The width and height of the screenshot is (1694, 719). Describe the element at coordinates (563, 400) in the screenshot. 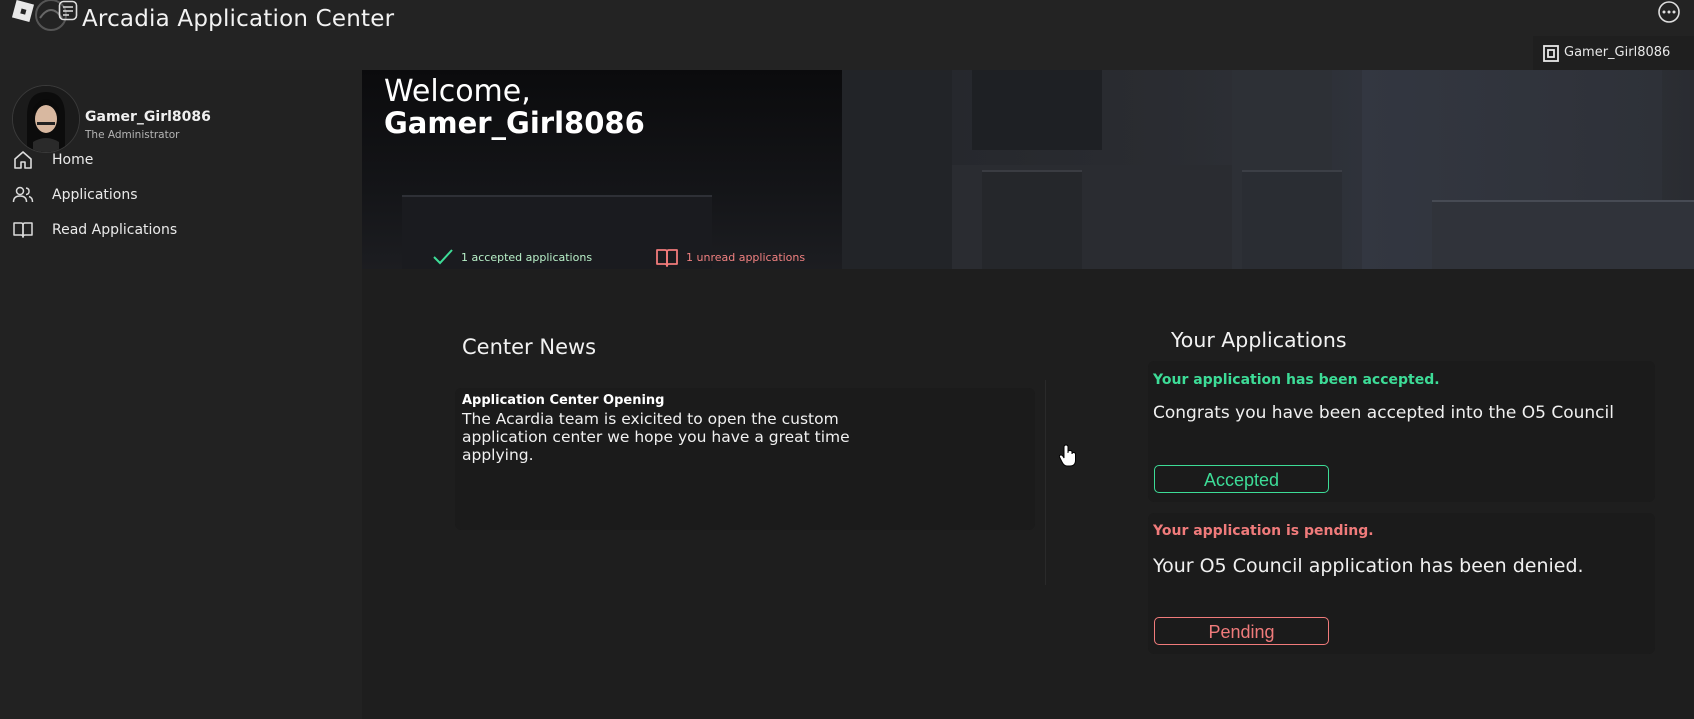

I see `news-item-title: Application Center Opening` at that location.